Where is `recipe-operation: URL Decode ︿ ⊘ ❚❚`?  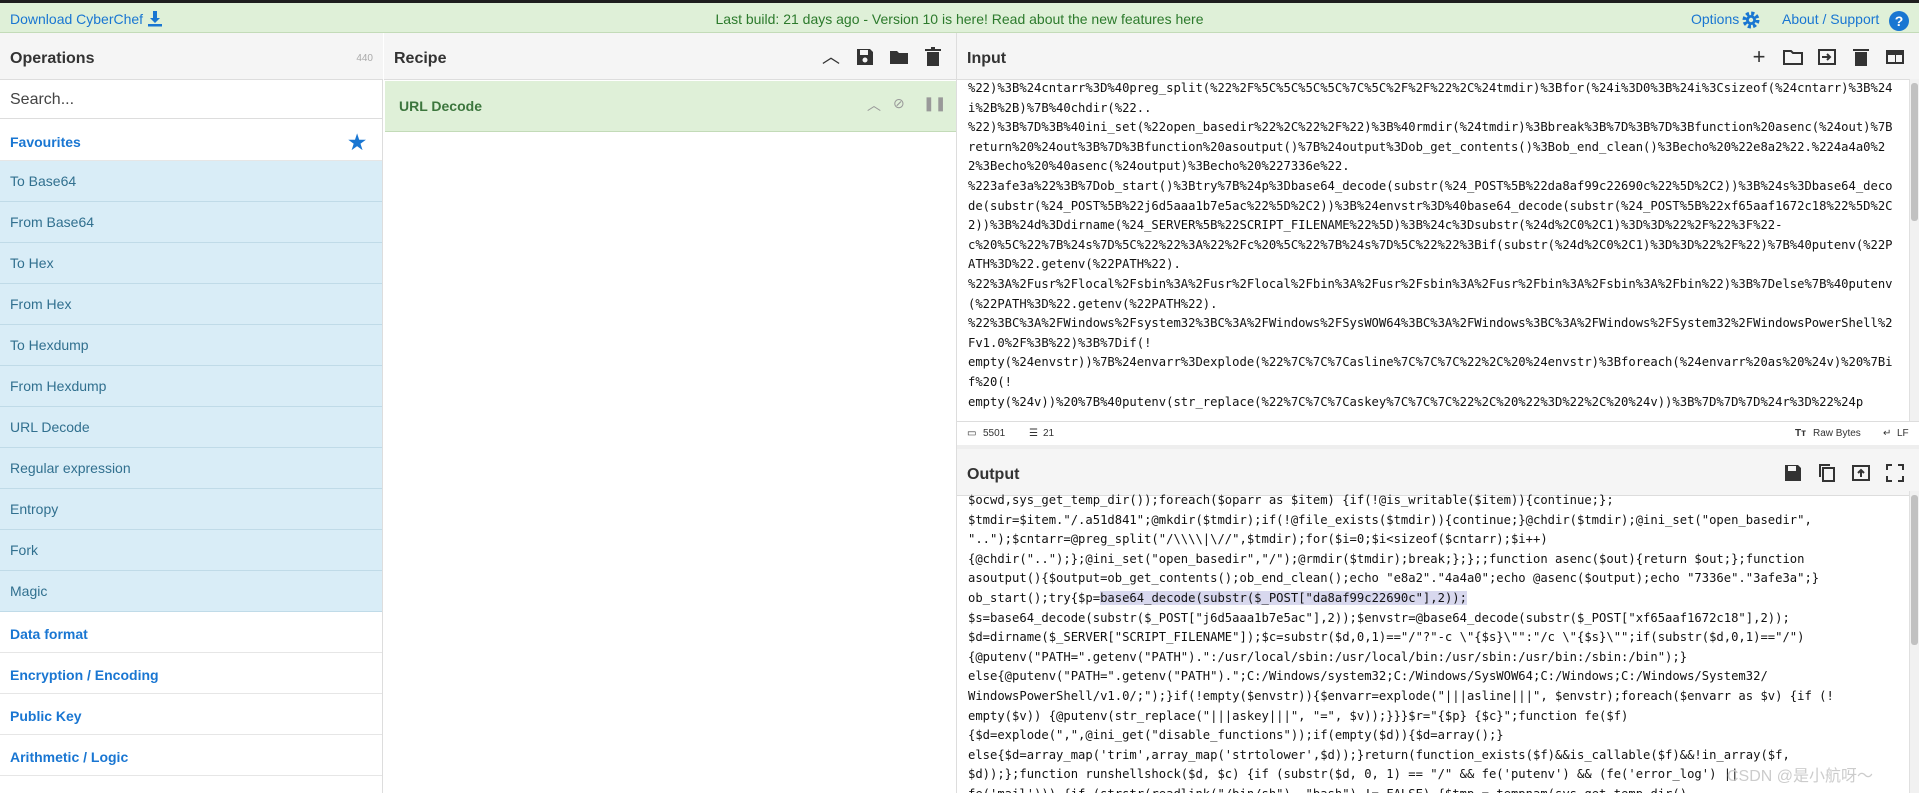
recipe-operation: URL Decode ︿ ⊘ ❚❚ is located at coordinates (670, 106).